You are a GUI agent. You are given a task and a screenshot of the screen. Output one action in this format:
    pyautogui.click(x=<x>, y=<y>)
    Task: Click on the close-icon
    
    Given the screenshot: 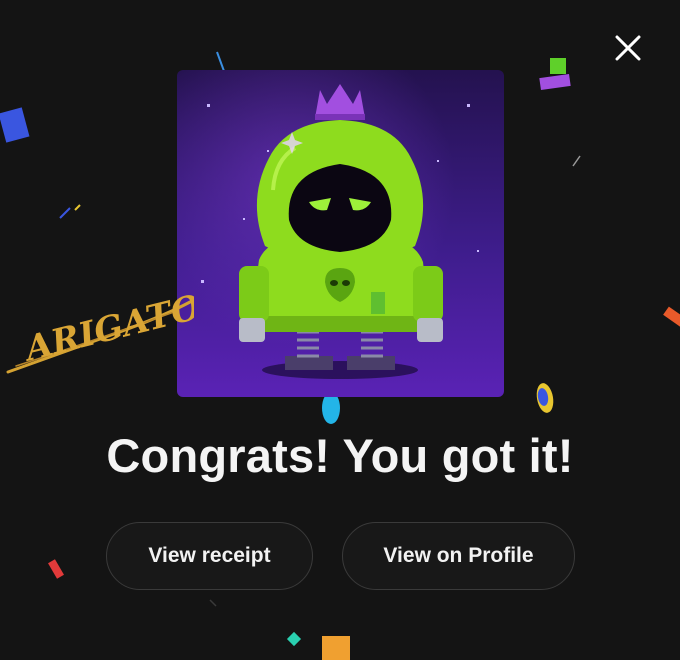 What is the action you would take?
    pyautogui.click(x=628, y=48)
    